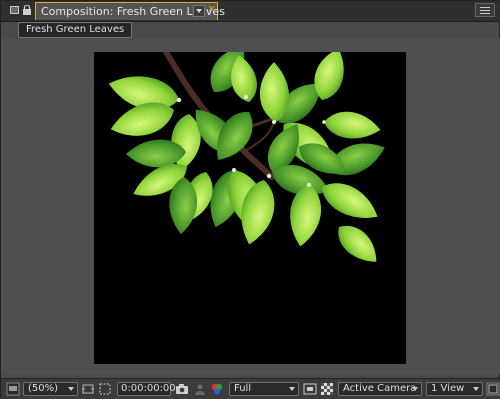  Describe the element at coordinates (217, 389) in the screenshot. I see `color-channels-icon` at that location.